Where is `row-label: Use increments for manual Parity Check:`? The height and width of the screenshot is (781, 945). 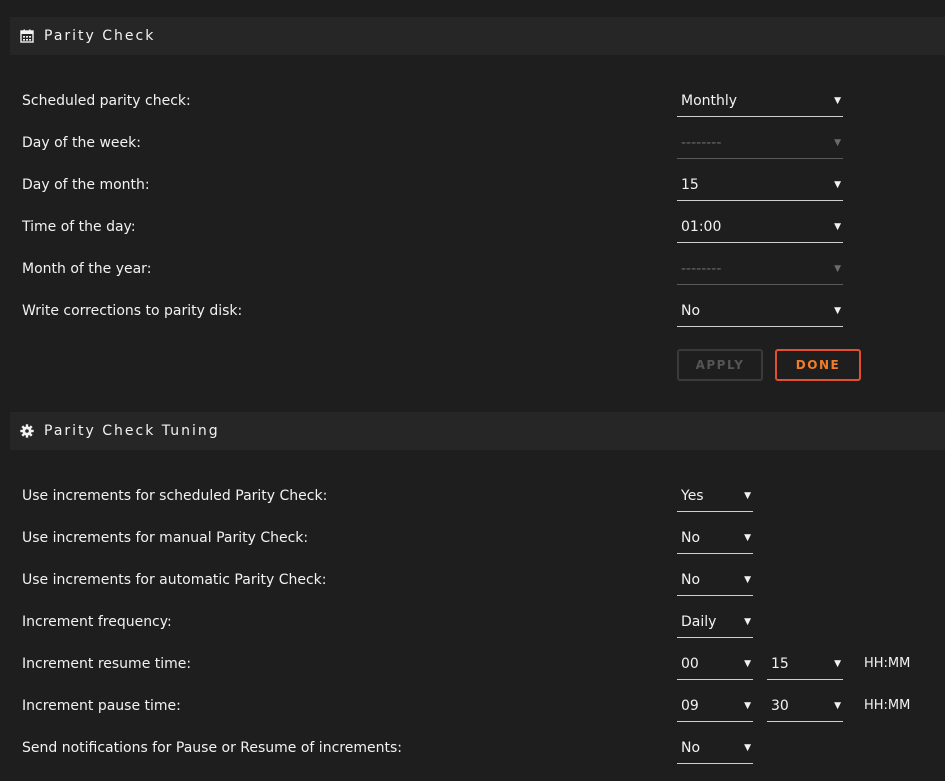
row-label: Use increments for manual Parity Check: is located at coordinates (165, 538).